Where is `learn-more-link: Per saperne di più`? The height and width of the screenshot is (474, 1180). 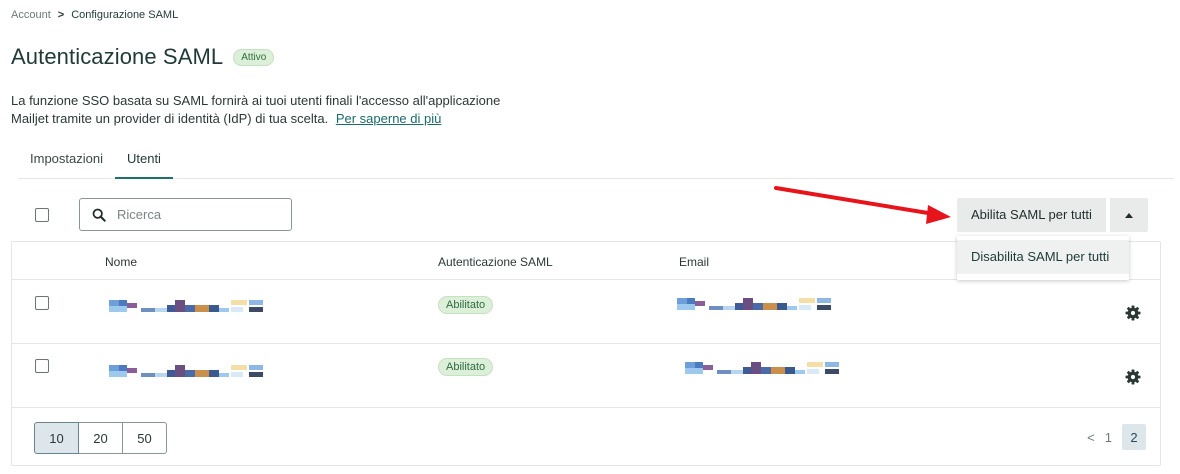 learn-more-link: Per saperne di più is located at coordinates (389, 118).